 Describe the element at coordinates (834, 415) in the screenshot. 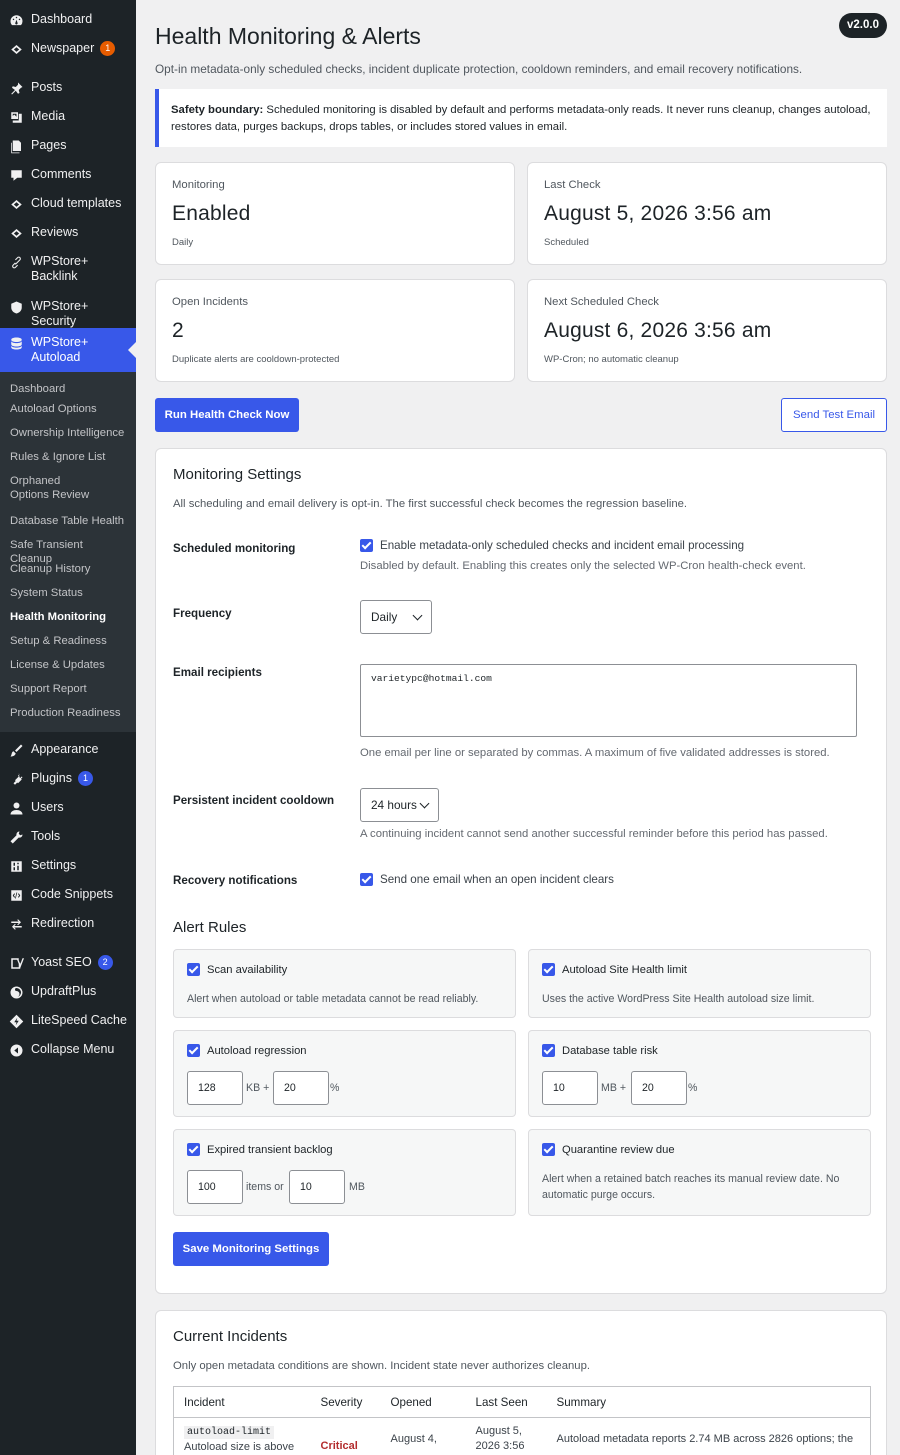

I see `send-test-email-button: Send Test Email` at that location.